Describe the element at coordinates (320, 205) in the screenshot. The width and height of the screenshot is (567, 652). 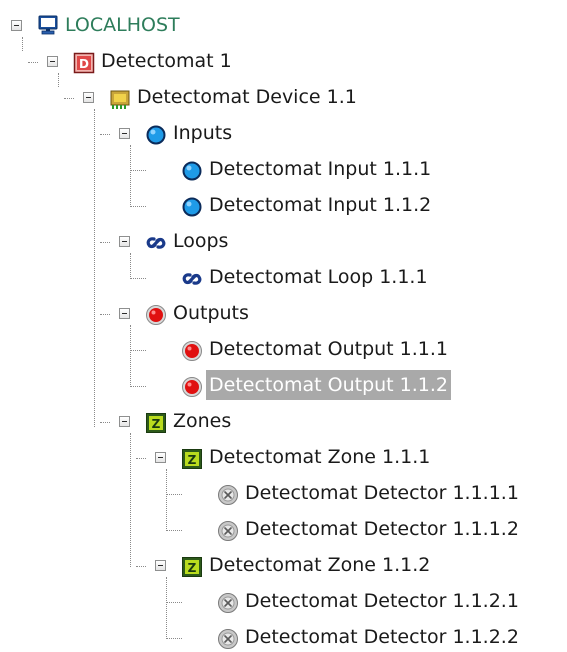
I see `tree-node-input-1-1-2: Detectomat Input 1.1.2` at that location.